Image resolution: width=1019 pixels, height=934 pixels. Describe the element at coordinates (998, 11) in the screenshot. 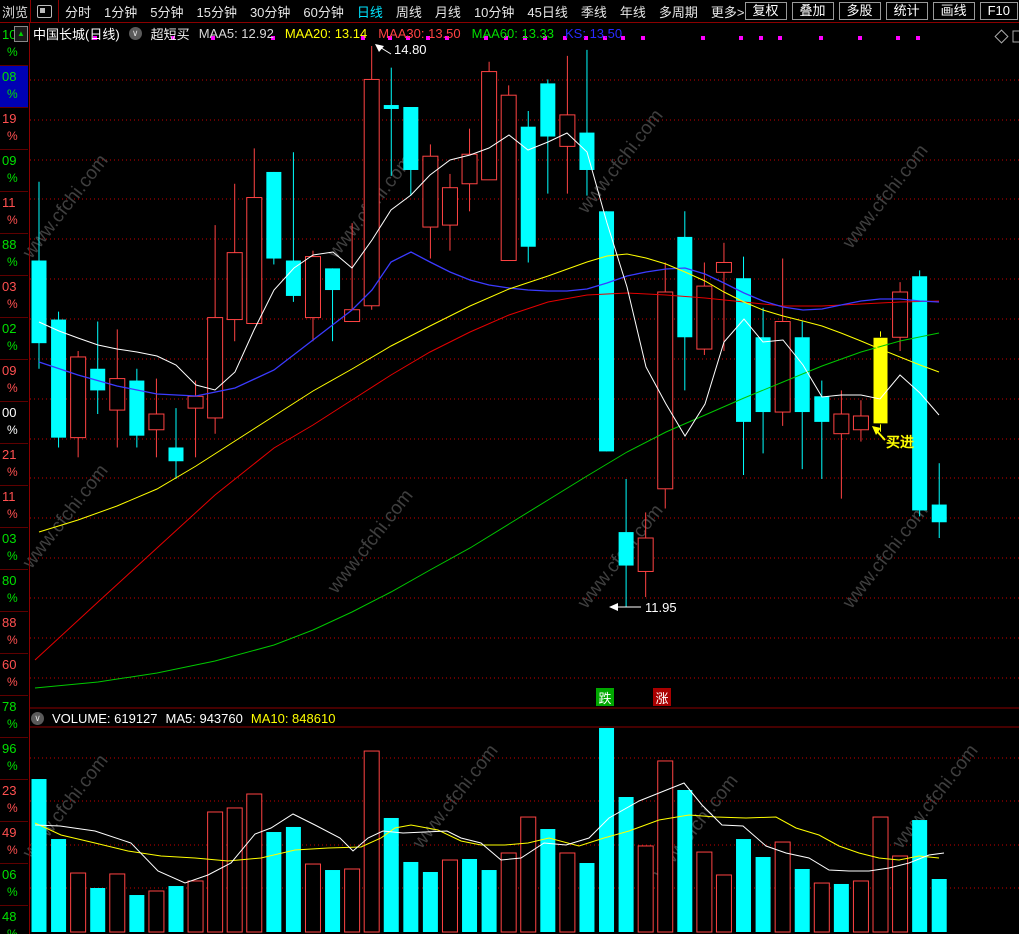

I see `button-F10: F10` at that location.